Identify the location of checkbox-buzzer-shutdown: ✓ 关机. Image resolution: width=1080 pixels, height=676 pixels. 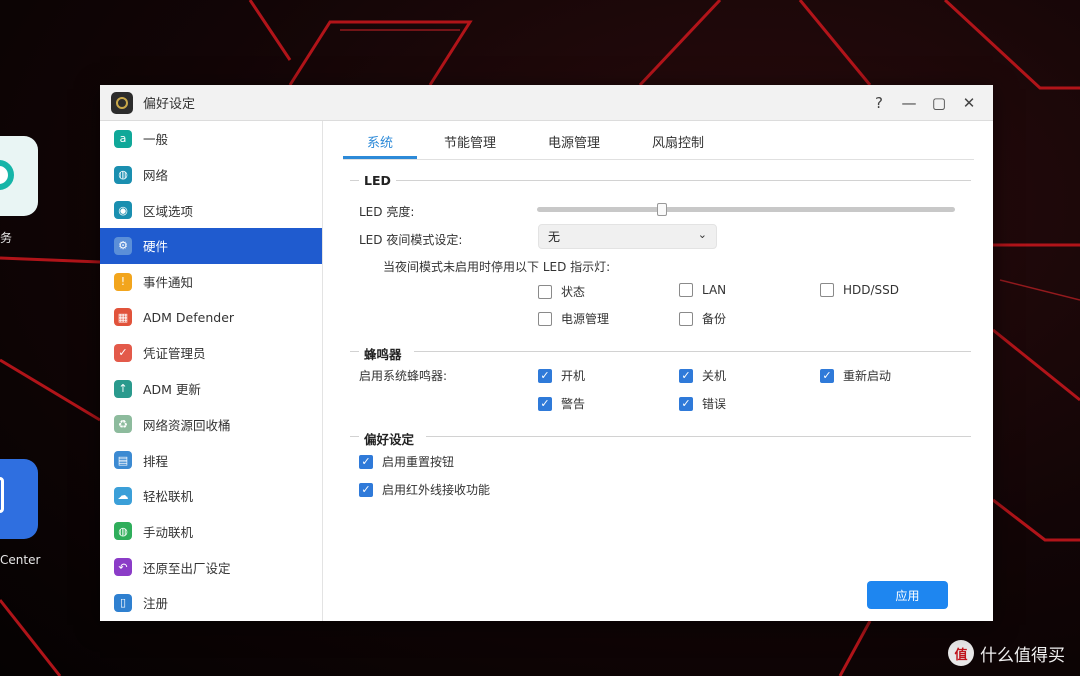
(702, 375).